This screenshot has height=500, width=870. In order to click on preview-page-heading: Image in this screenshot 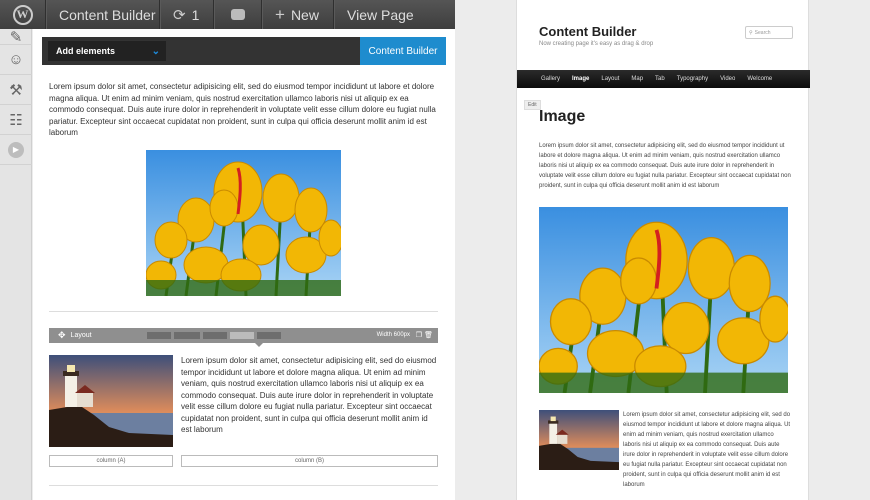, I will do `click(562, 116)`.